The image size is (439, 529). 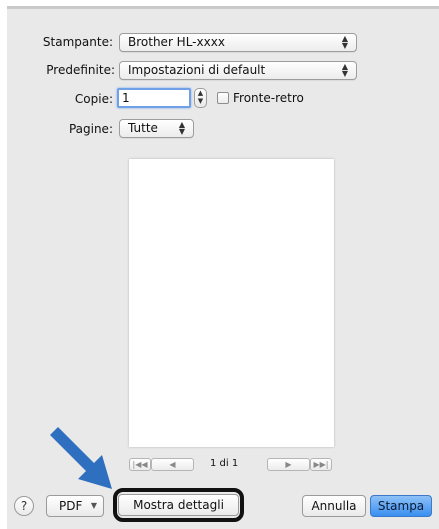 What do you see at coordinates (288, 464) in the screenshot?
I see `next-page-button: ▶` at bounding box center [288, 464].